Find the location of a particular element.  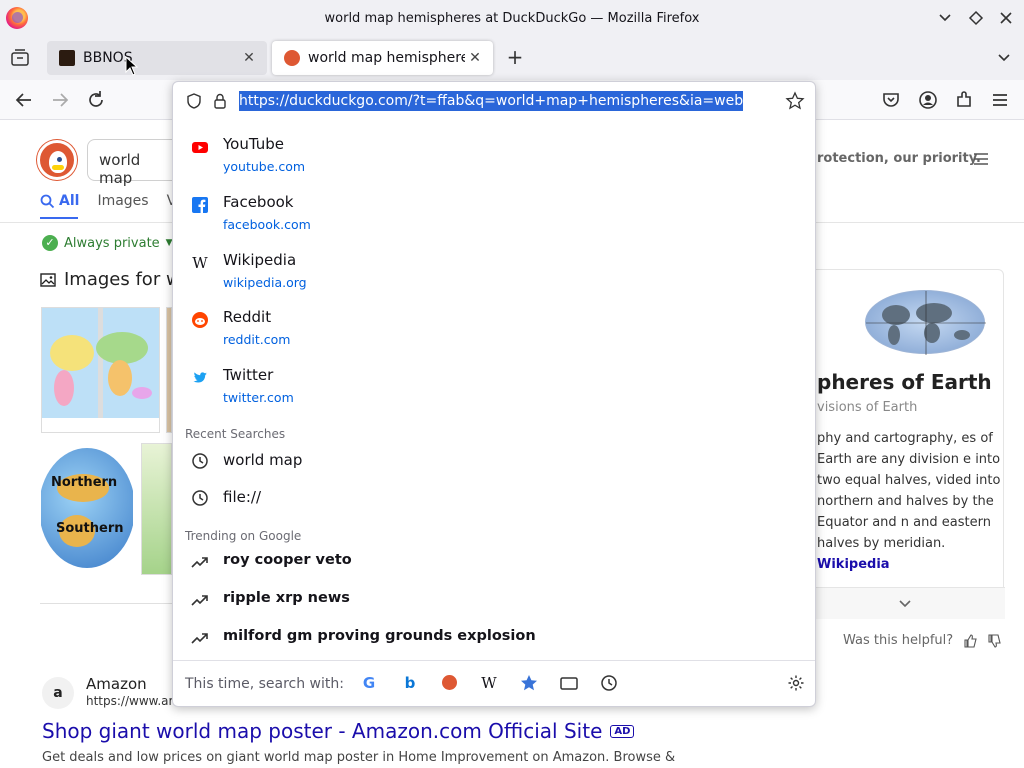

trending-item: roy cooper veto is located at coordinates (494, 562).